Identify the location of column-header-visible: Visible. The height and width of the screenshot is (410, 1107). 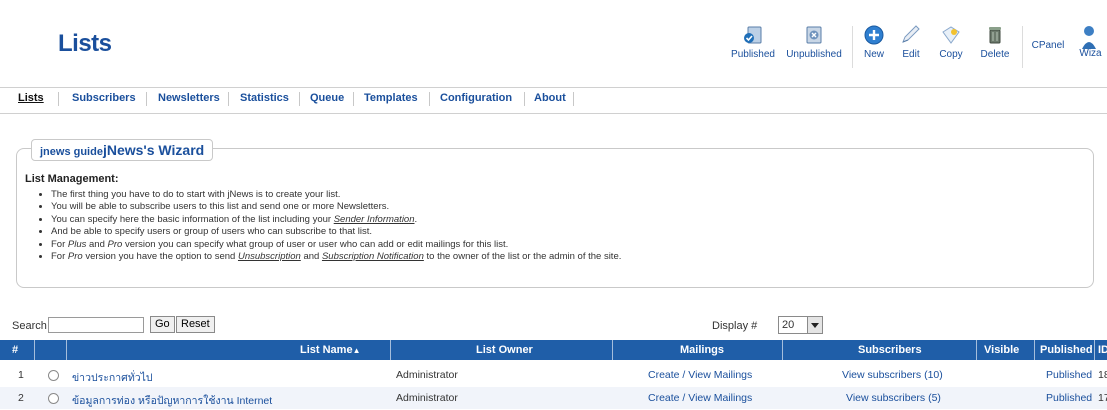
(1001, 350).